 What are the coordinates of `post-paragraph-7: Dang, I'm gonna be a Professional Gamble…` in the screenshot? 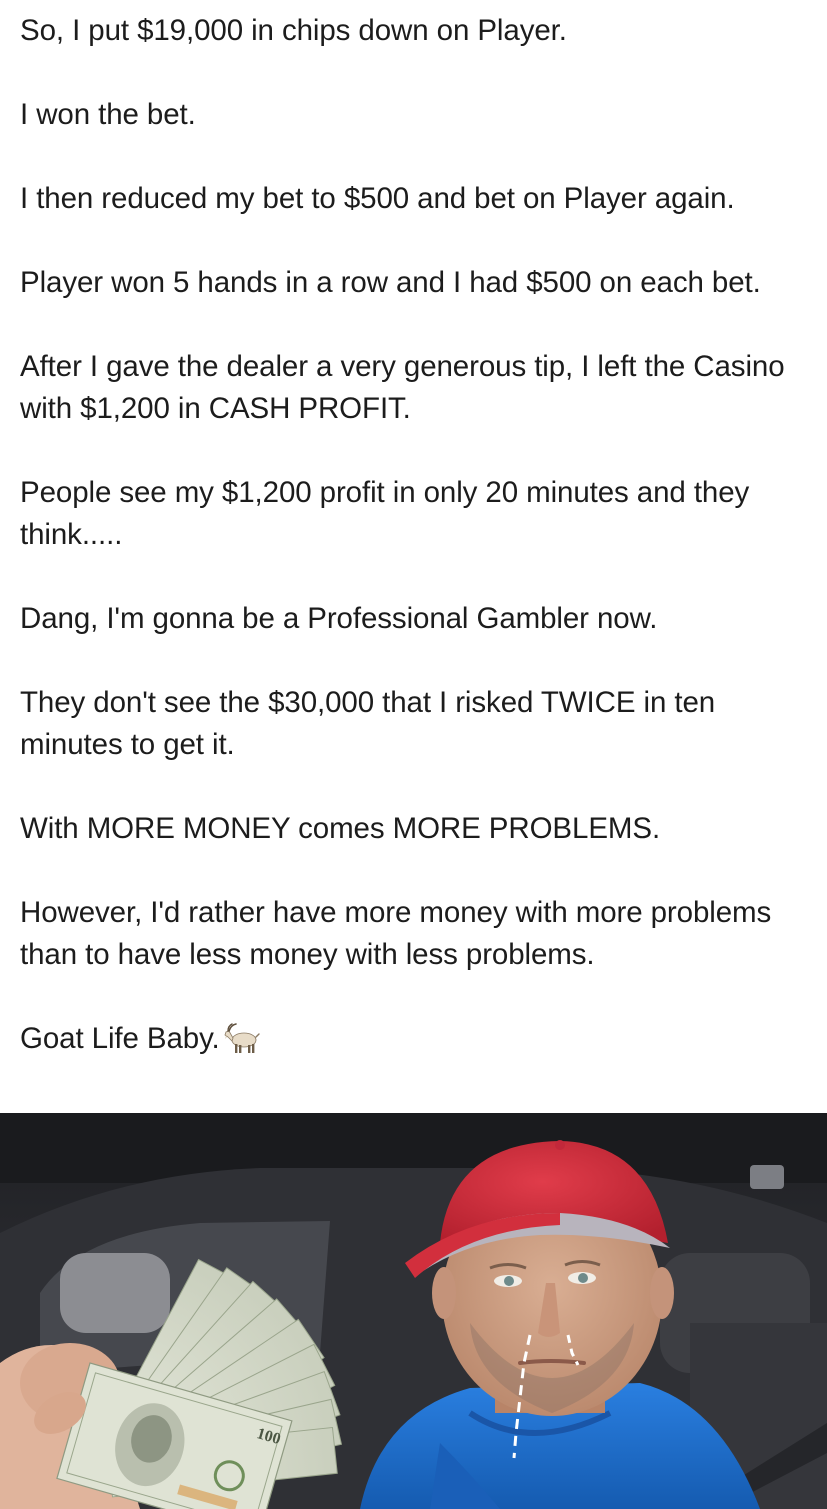 It's located at (339, 618).